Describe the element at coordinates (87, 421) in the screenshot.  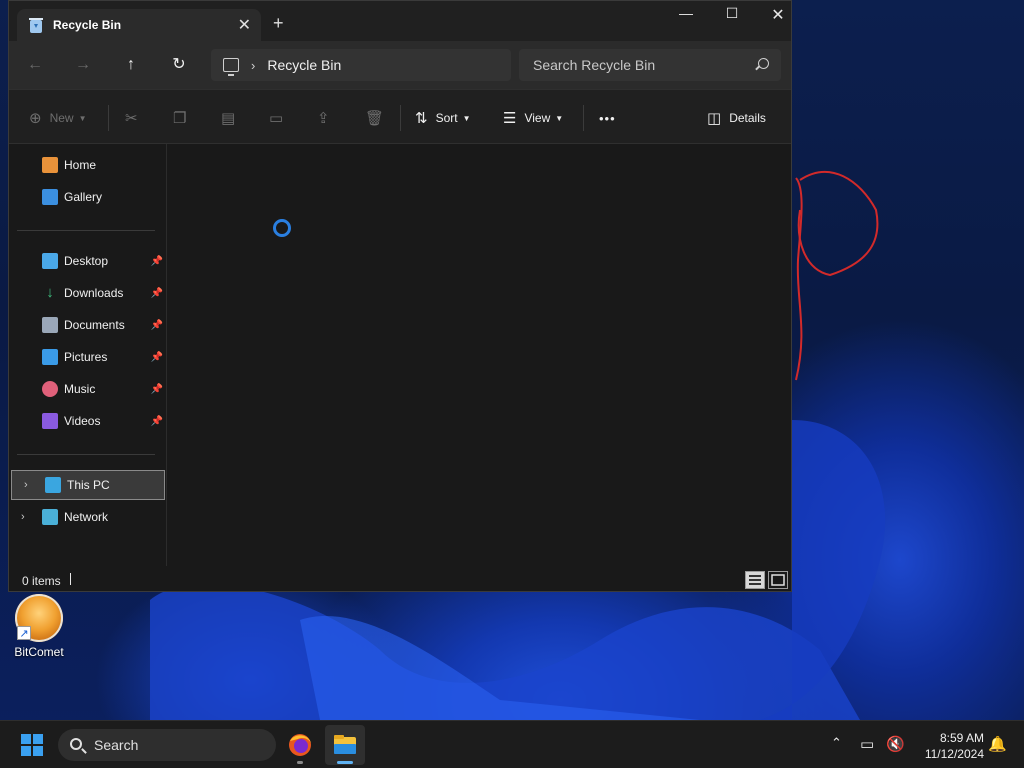
I see `sidebar-item-videos: Videos 📌` at that location.